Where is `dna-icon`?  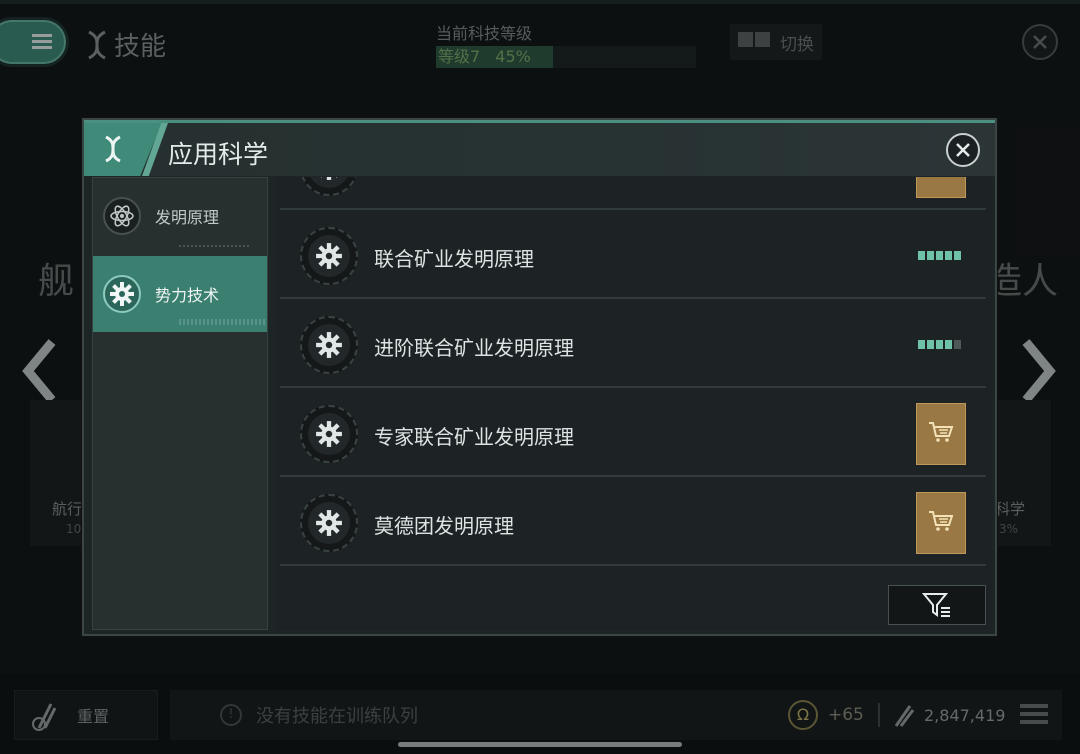 dna-icon is located at coordinates (113, 149).